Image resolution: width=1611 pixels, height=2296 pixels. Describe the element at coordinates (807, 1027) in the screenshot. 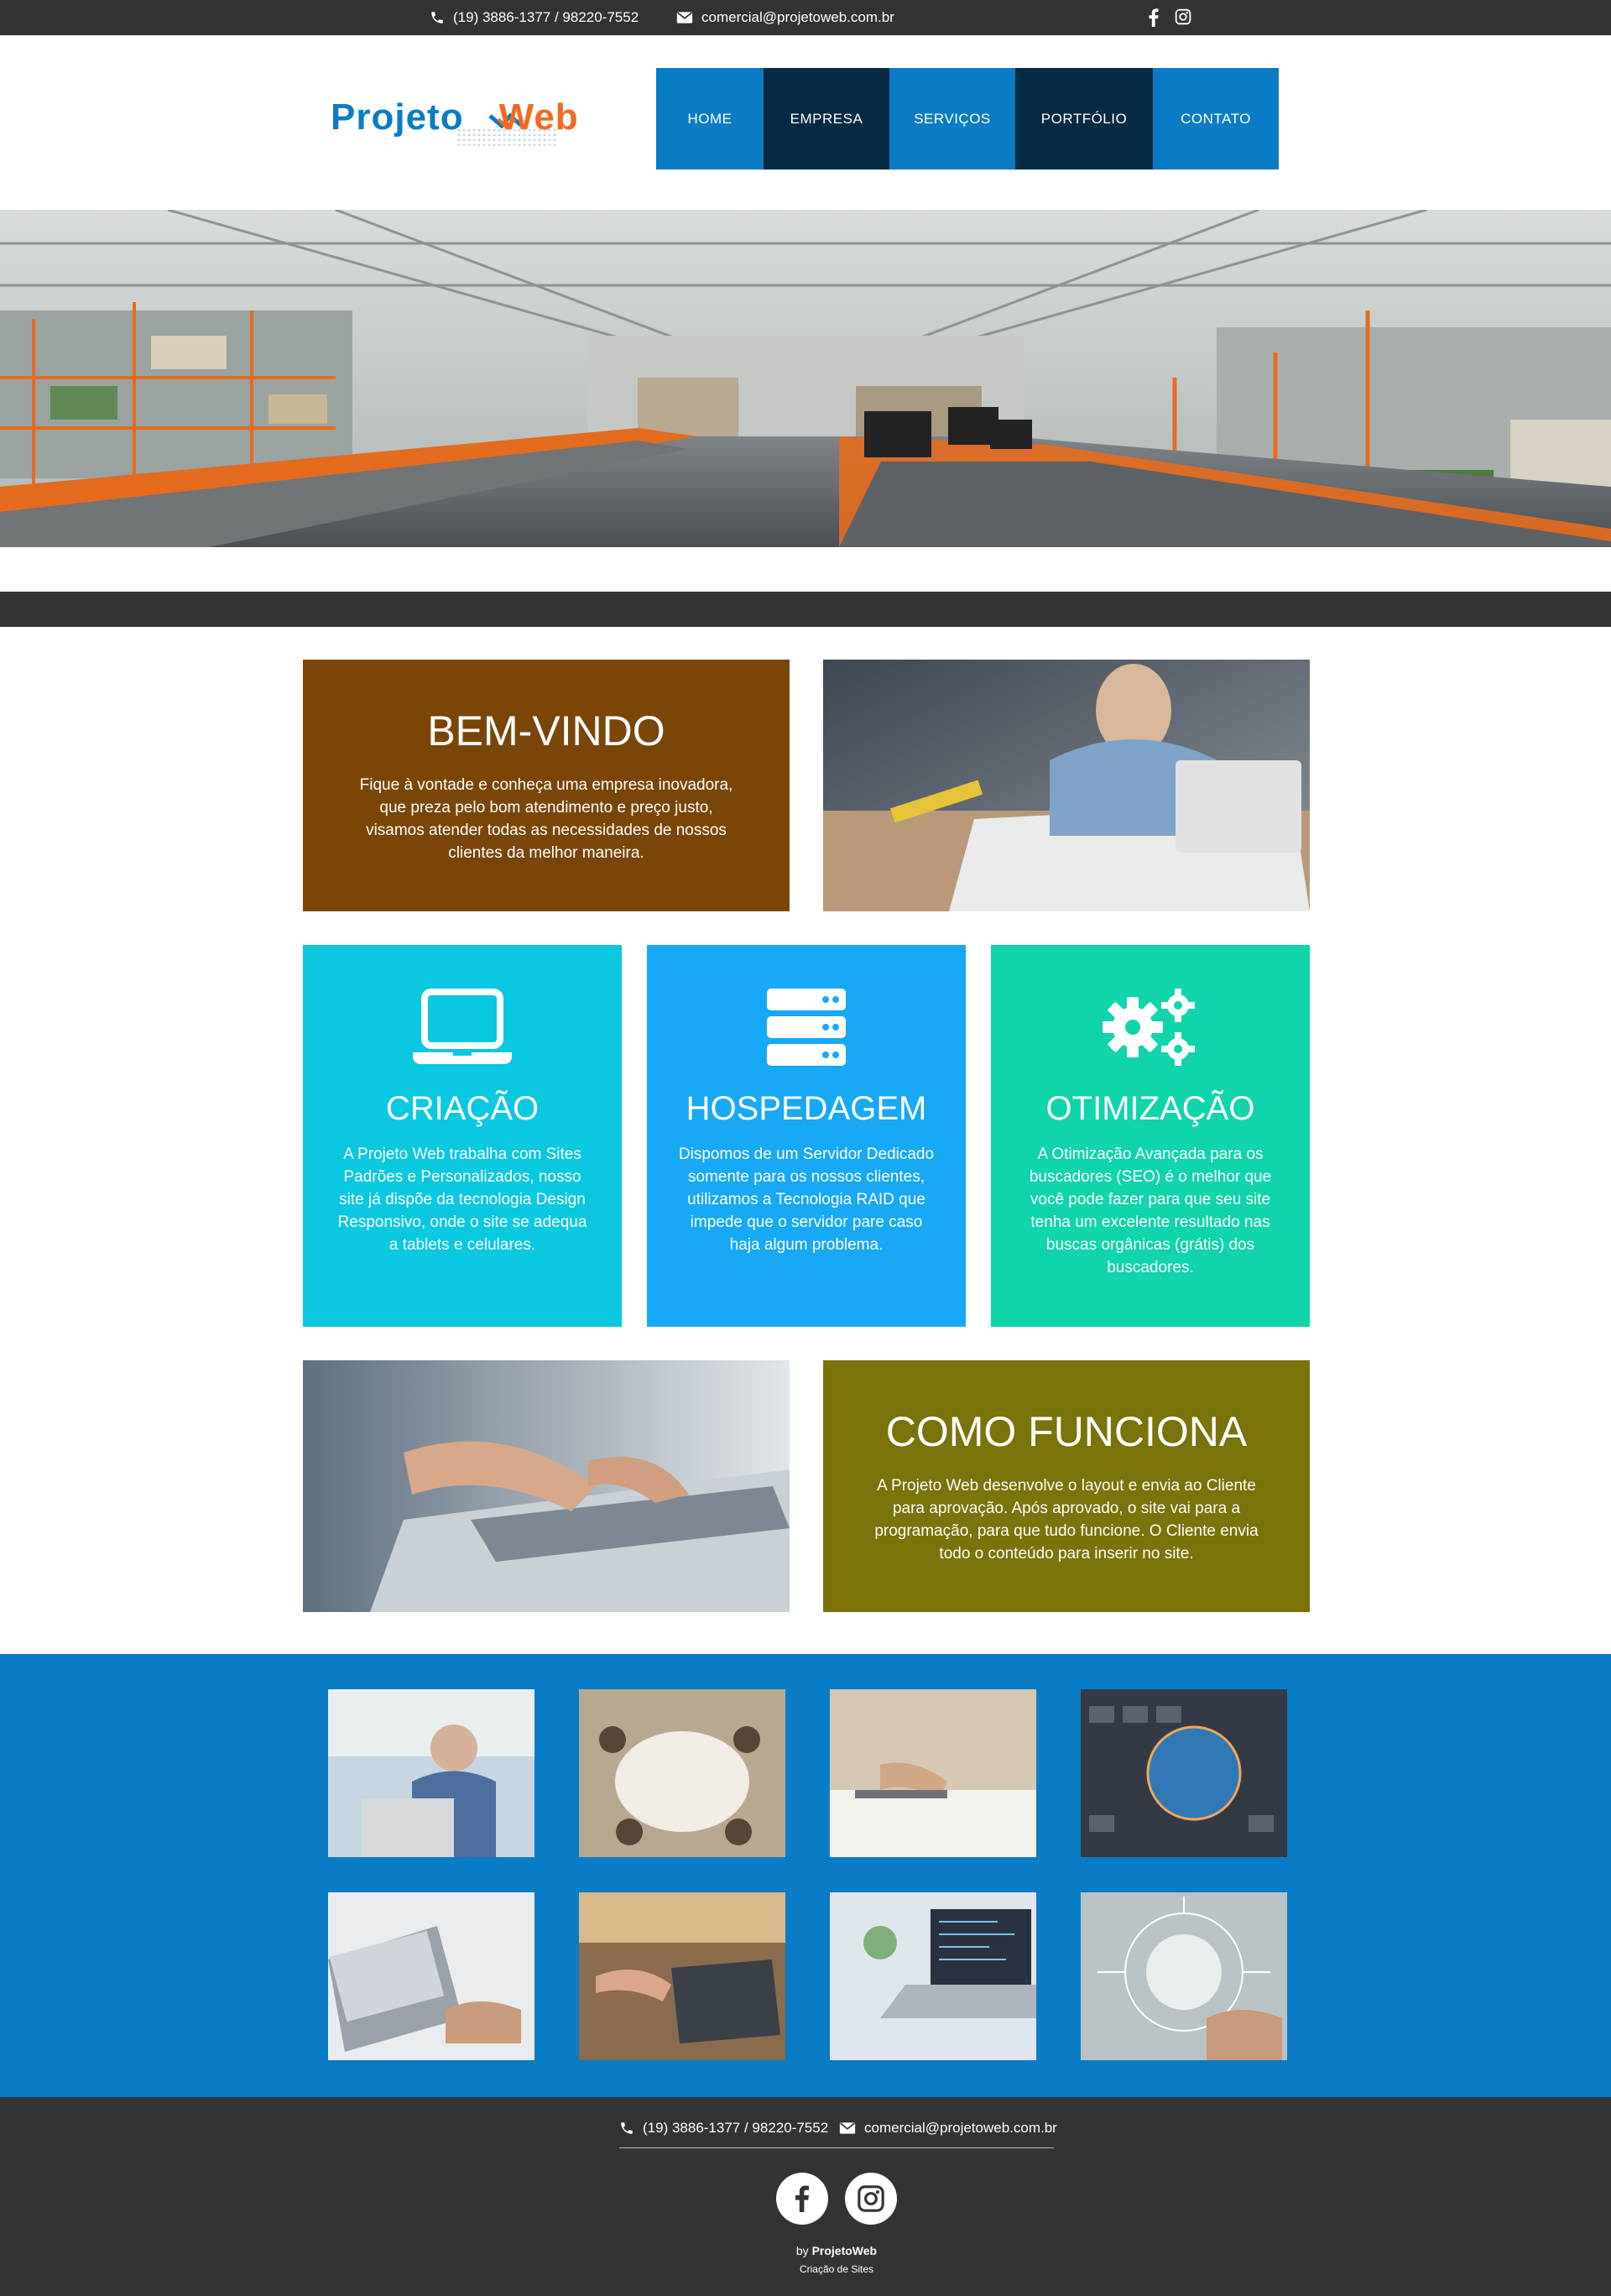

I see `server-icon` at that location.